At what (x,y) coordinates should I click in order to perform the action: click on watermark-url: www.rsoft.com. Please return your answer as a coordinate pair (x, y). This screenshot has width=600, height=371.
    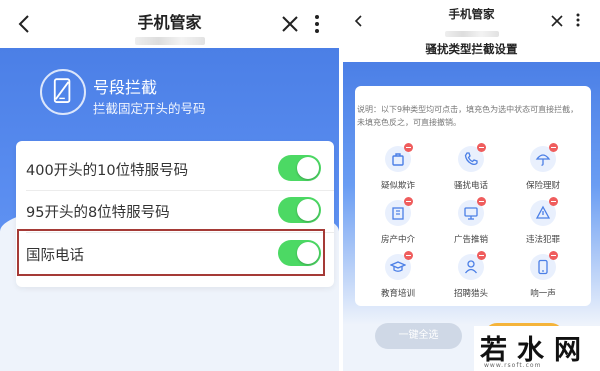
    Looking at the image, I should click on (513, 365).